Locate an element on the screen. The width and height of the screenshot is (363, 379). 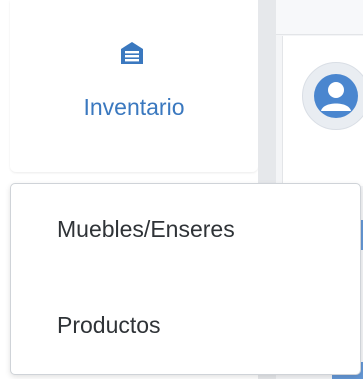
user-avatar is located at coordinates (332, 96).